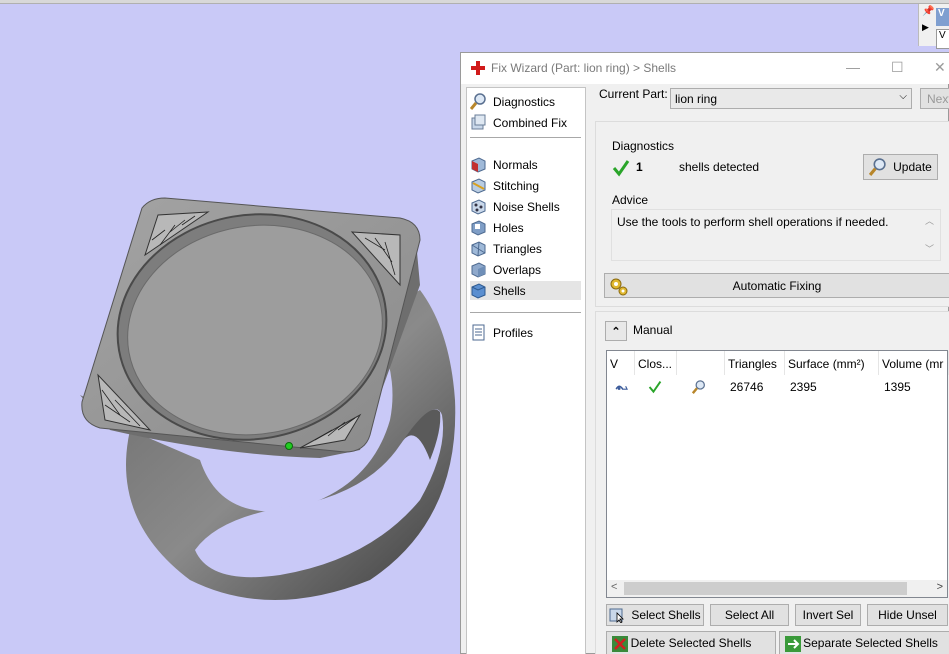 The width and height of the screenshot is (949, 654). I want to click on nav-label: Holes, so click(508, 227).